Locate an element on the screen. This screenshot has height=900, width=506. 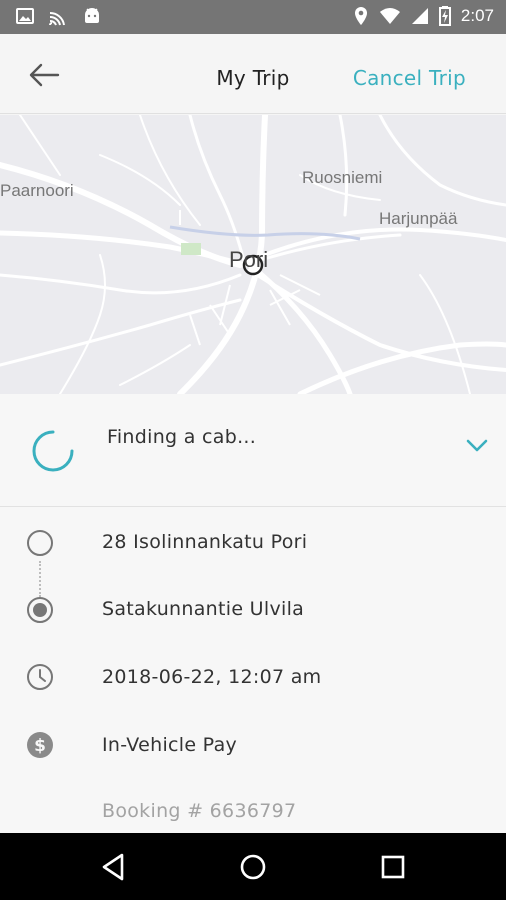
map-label-city: Pori is located at coordinates (249, 259).